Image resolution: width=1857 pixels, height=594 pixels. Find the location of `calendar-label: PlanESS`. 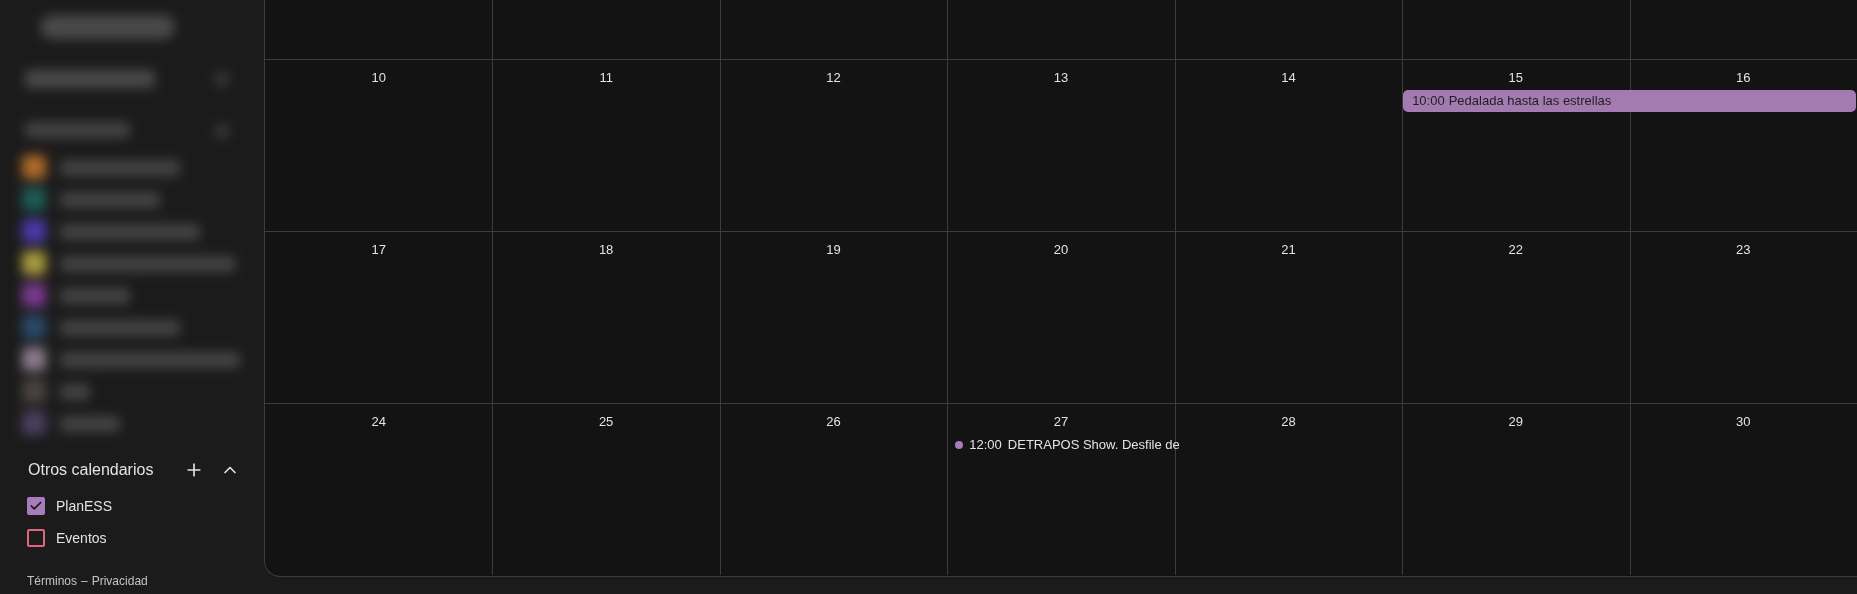

calendar-label: PlanESS is located at coordinates (84, 506).